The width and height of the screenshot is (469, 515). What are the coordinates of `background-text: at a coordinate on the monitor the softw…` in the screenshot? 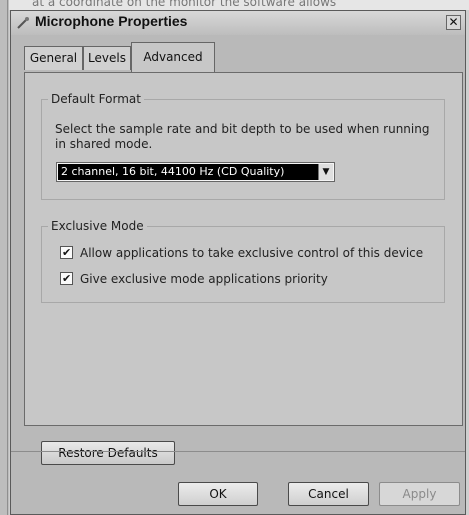 It's located at (184, 4).